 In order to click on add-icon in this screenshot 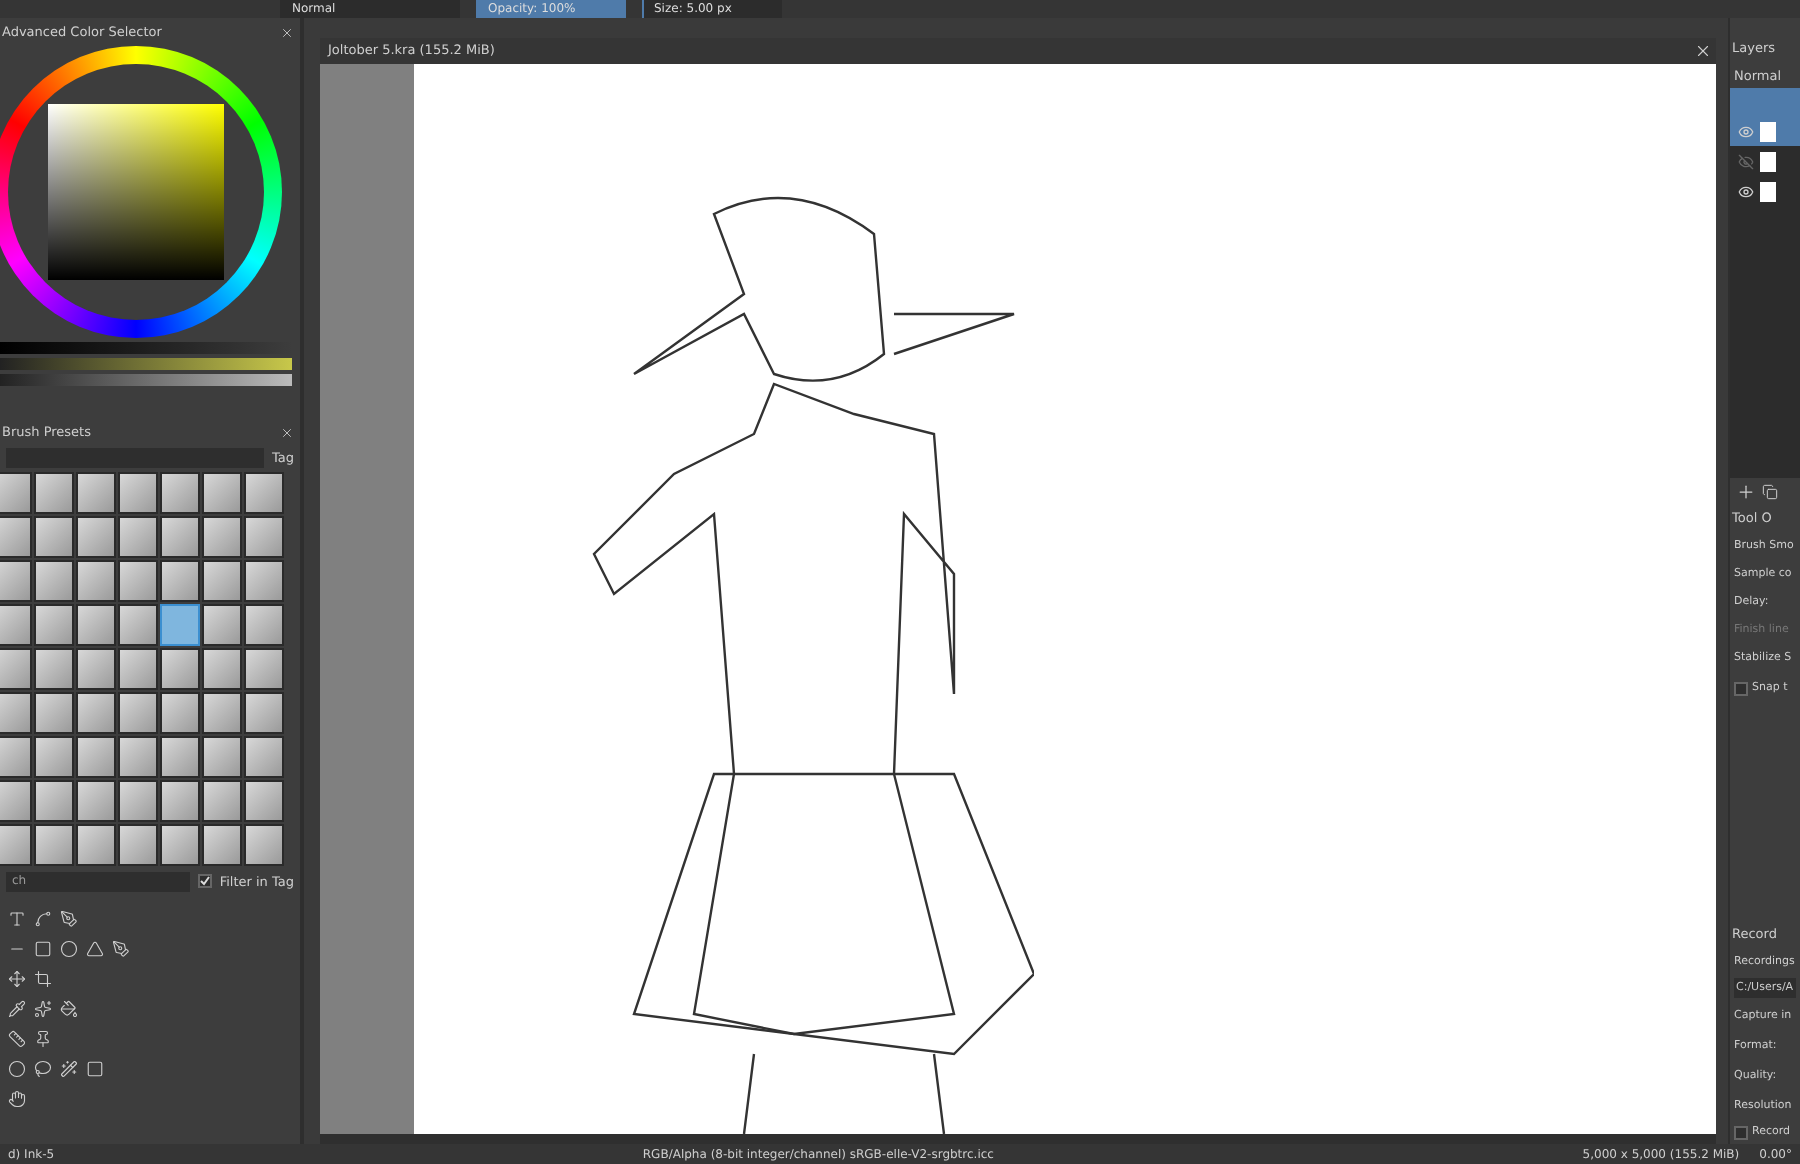, I will do `click(1746, 491)`.